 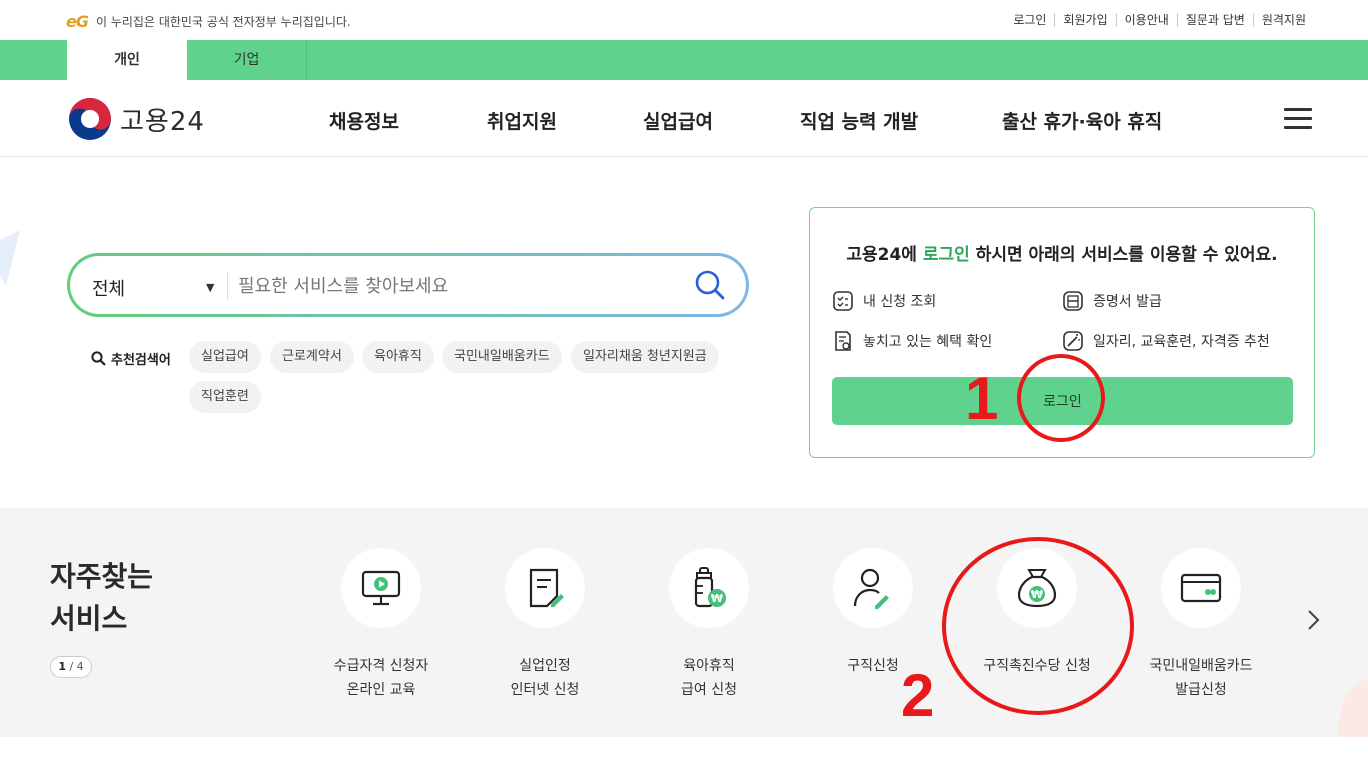 What do you see at coordinates (1201, 625) in the screenshot?
I see `service-learning-card: 국민내일배움카드 발급신청` at bounding box center [1201, 625].